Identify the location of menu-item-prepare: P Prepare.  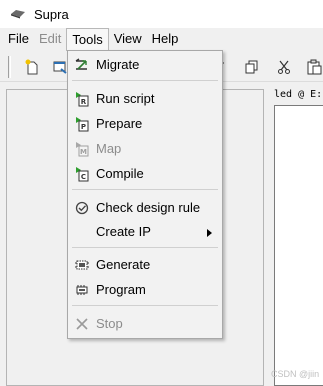
(145, 124).